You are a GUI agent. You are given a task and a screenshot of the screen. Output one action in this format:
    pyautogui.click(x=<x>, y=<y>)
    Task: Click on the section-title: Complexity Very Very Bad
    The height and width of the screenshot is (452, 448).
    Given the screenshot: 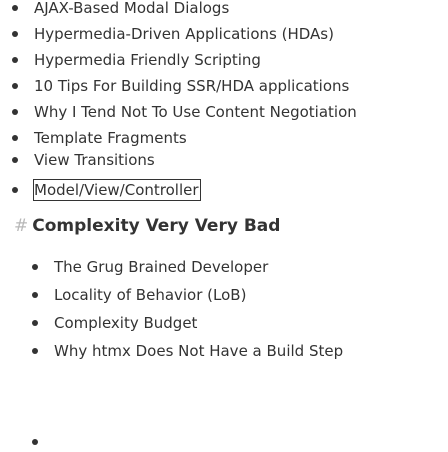 What is the action you would take?
    pyautogui.click(x=156, y=226)
    